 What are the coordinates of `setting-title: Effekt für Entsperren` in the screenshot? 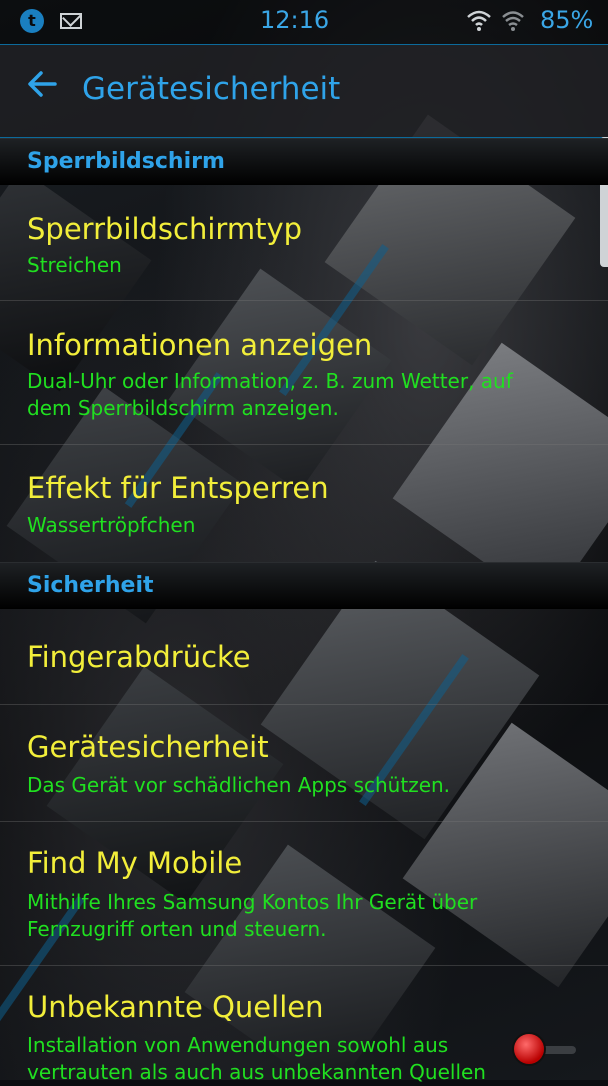 It's located at (178, 488).